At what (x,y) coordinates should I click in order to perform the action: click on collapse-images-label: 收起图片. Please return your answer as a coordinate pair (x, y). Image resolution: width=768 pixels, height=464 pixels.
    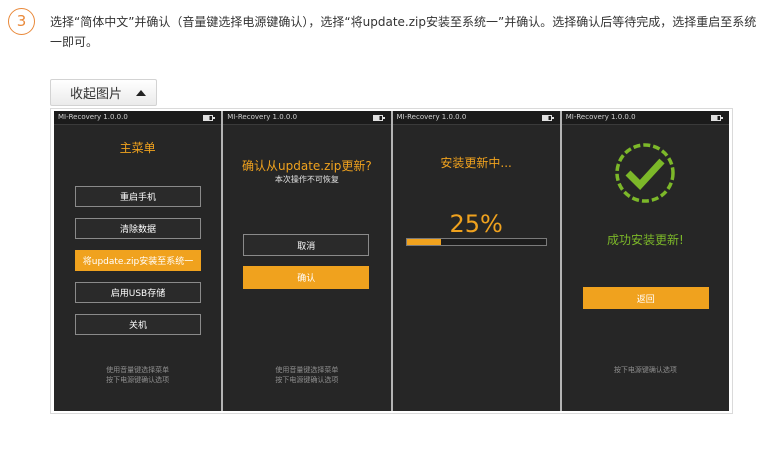
    Looking at the image, I should click on (96, 94).